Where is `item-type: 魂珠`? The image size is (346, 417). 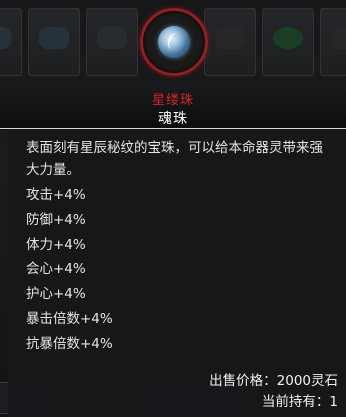 item-type: 魂珠 is located at coordinates (173, 119).